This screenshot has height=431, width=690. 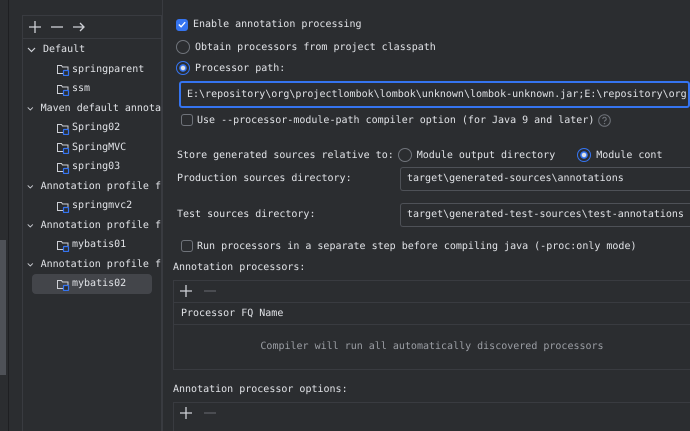 What do you see at coordinates (629, 155) in the screenshot?
I see `radio-label: Module cont` at bounding box center [629, 155].